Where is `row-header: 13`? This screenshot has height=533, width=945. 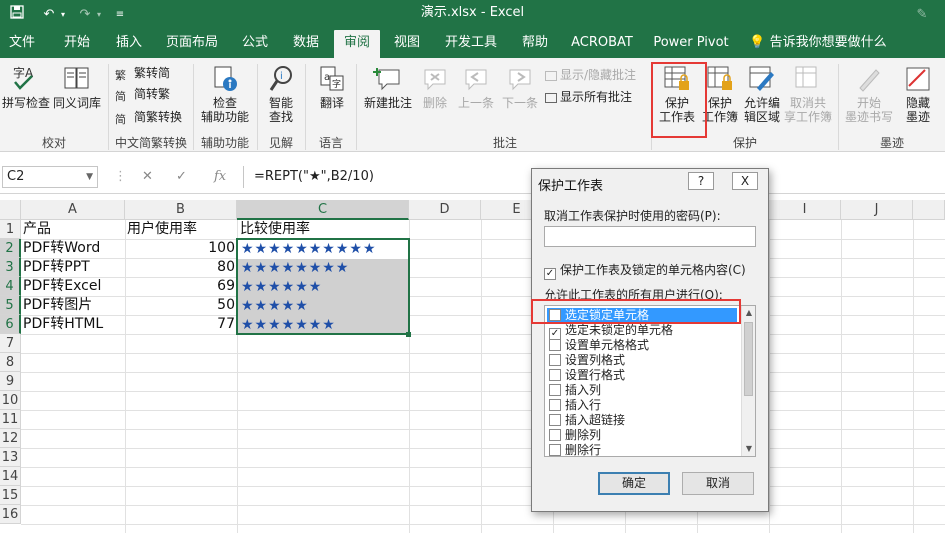
row-header: 13 is located at coordinates (10, 457).